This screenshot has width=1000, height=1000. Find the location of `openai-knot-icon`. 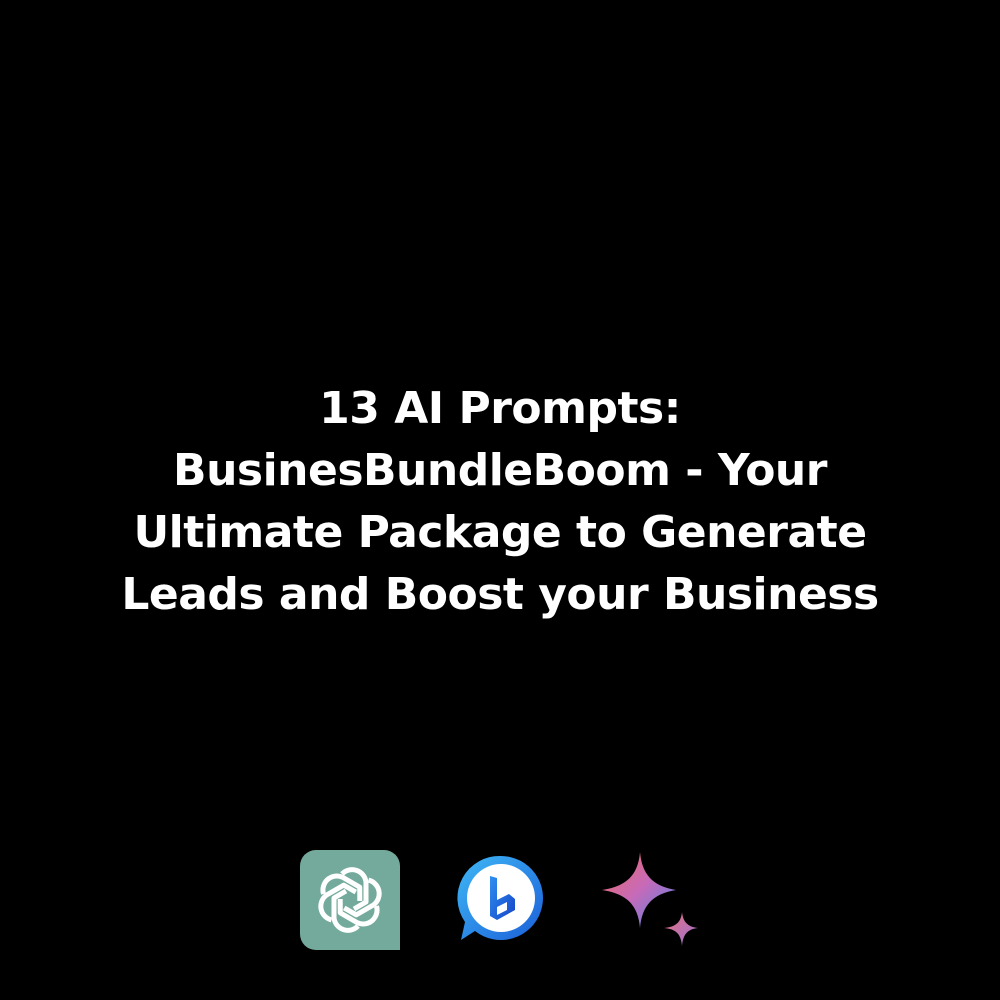

openai-knot-icon is located at coordinates (350, 900).